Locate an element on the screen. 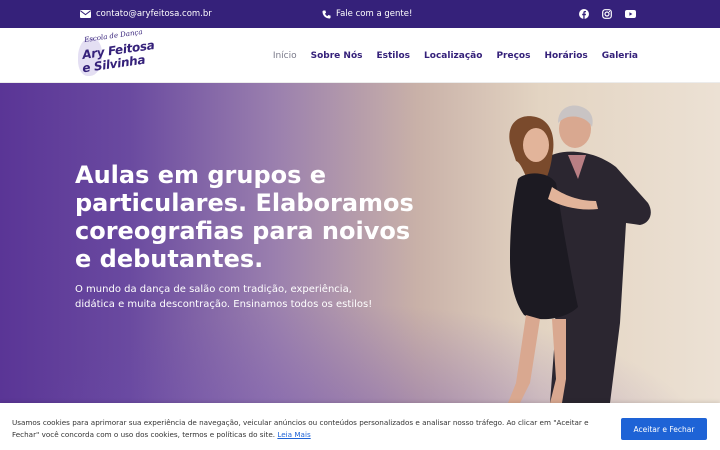 This screenshot has height=450, width=720. nav-item-sobre-nos: Sobre Nós is located at coordinates (337, 56).